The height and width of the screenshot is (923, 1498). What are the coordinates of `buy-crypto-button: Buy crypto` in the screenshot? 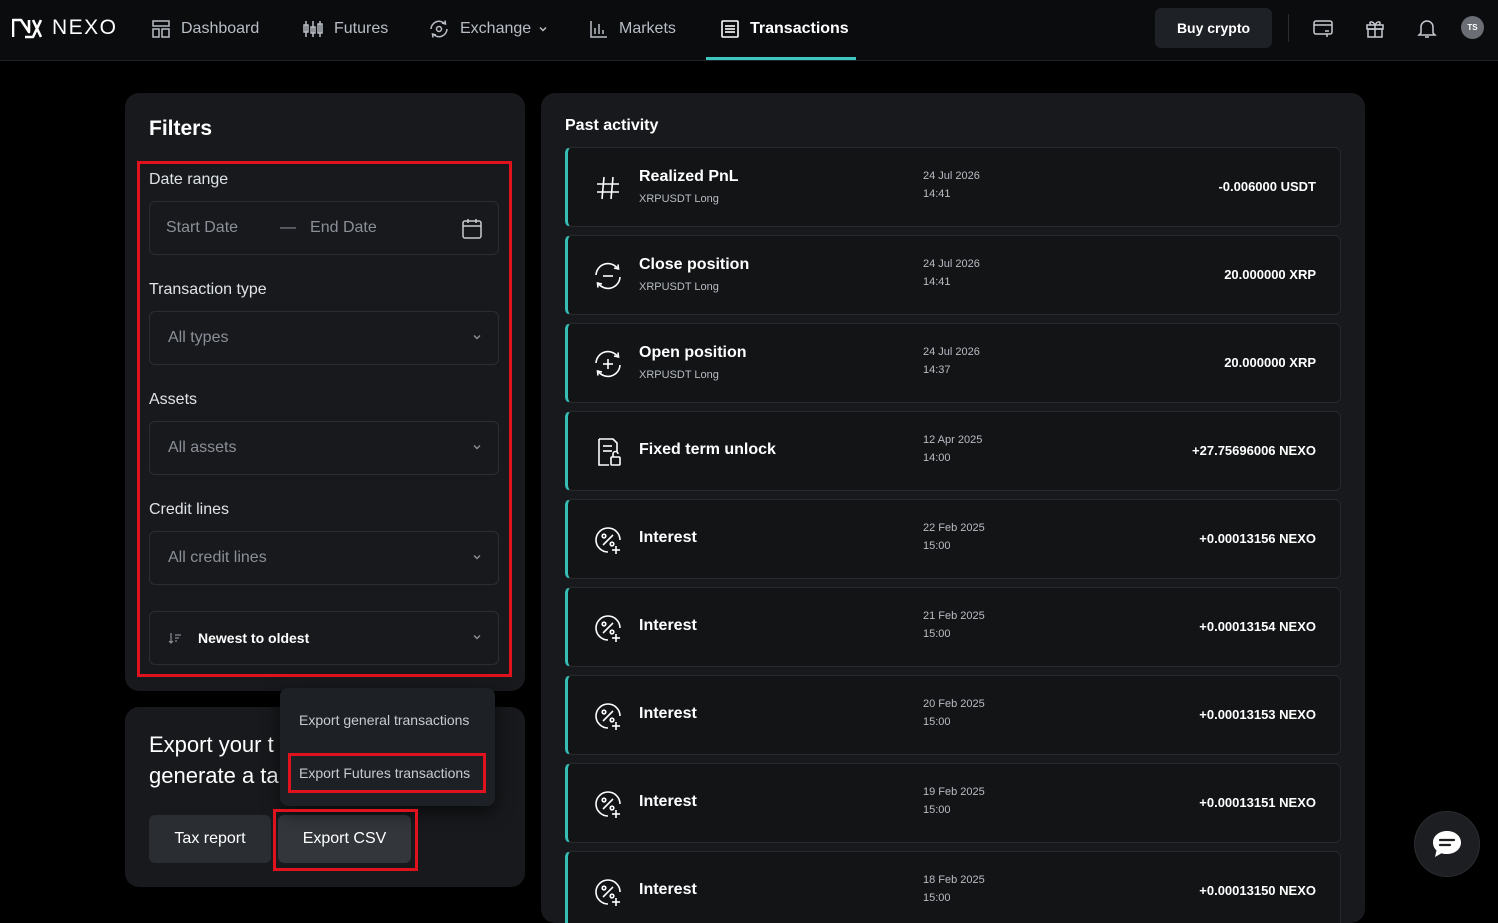 It's located at (1213, 28).